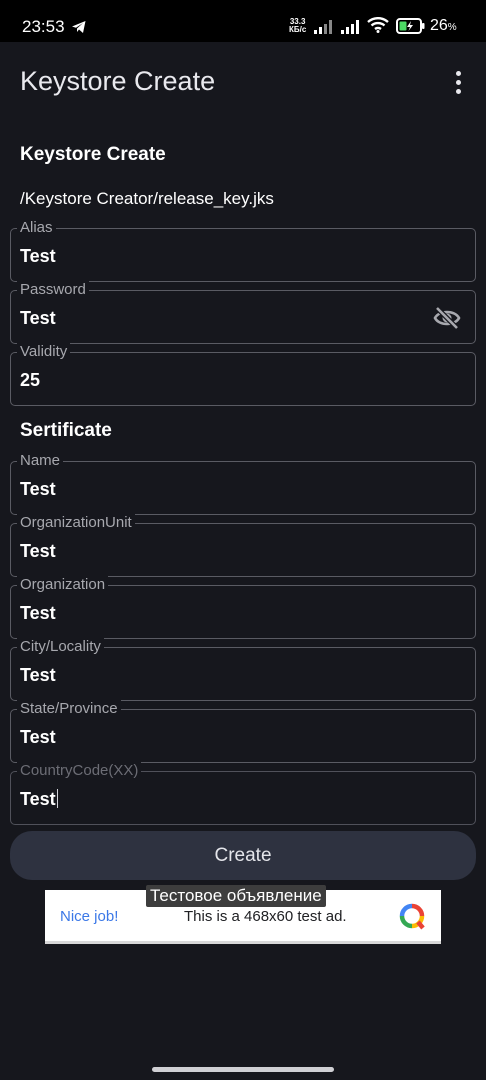 The height and width of the screenshot is (1080, 486). I want to click on password-field: Password Test, so click(243, 312).